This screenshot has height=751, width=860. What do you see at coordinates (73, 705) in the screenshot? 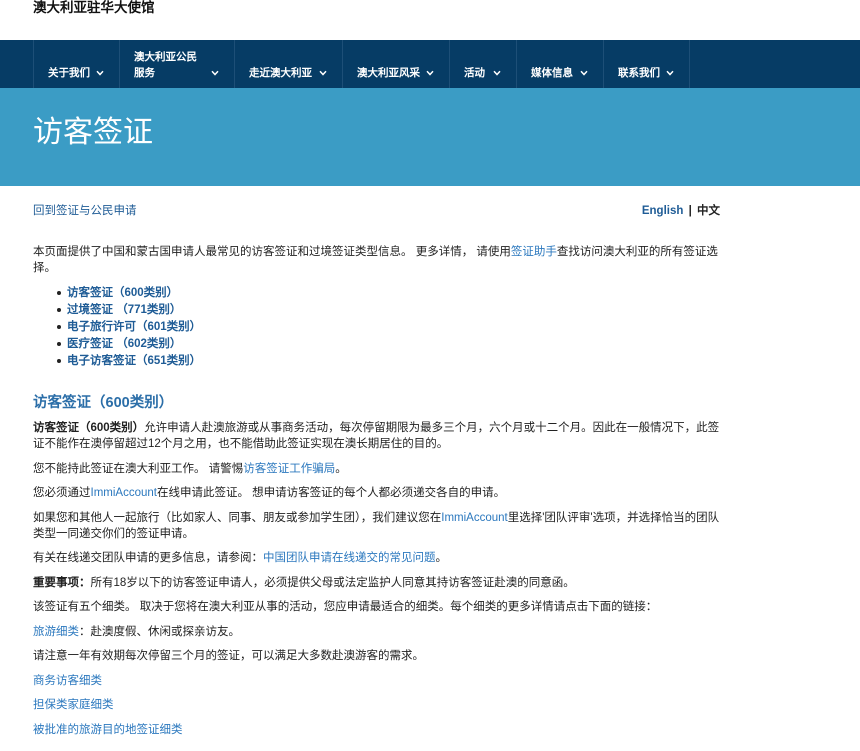
I see `sponsored-family-stream-link: 担保类家庭细类` at bounding box center [73, 705].